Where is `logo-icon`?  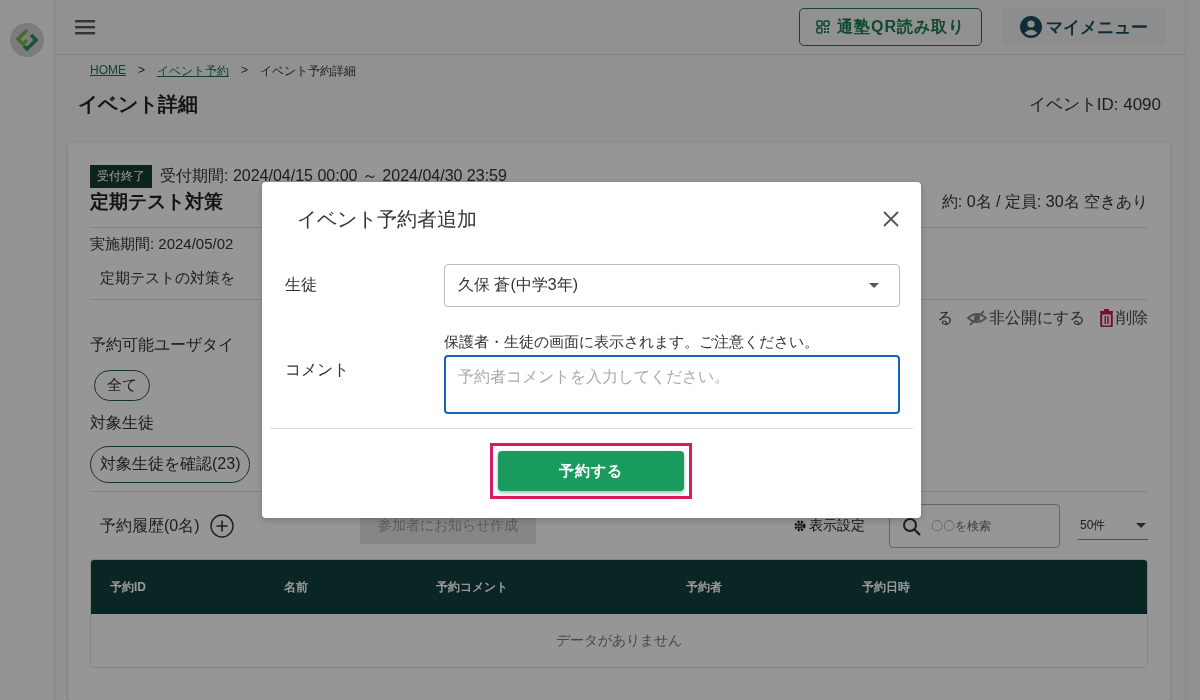
logo-icon is located at coordinates (27, 40).